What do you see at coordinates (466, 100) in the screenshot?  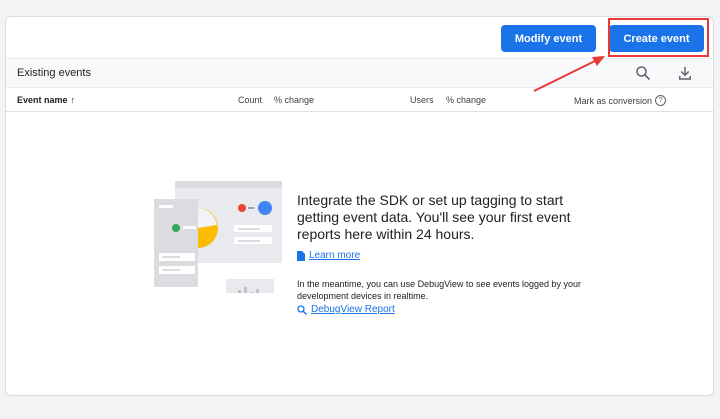 I see `column-users-change: % change` at bounding box center [466, 100].